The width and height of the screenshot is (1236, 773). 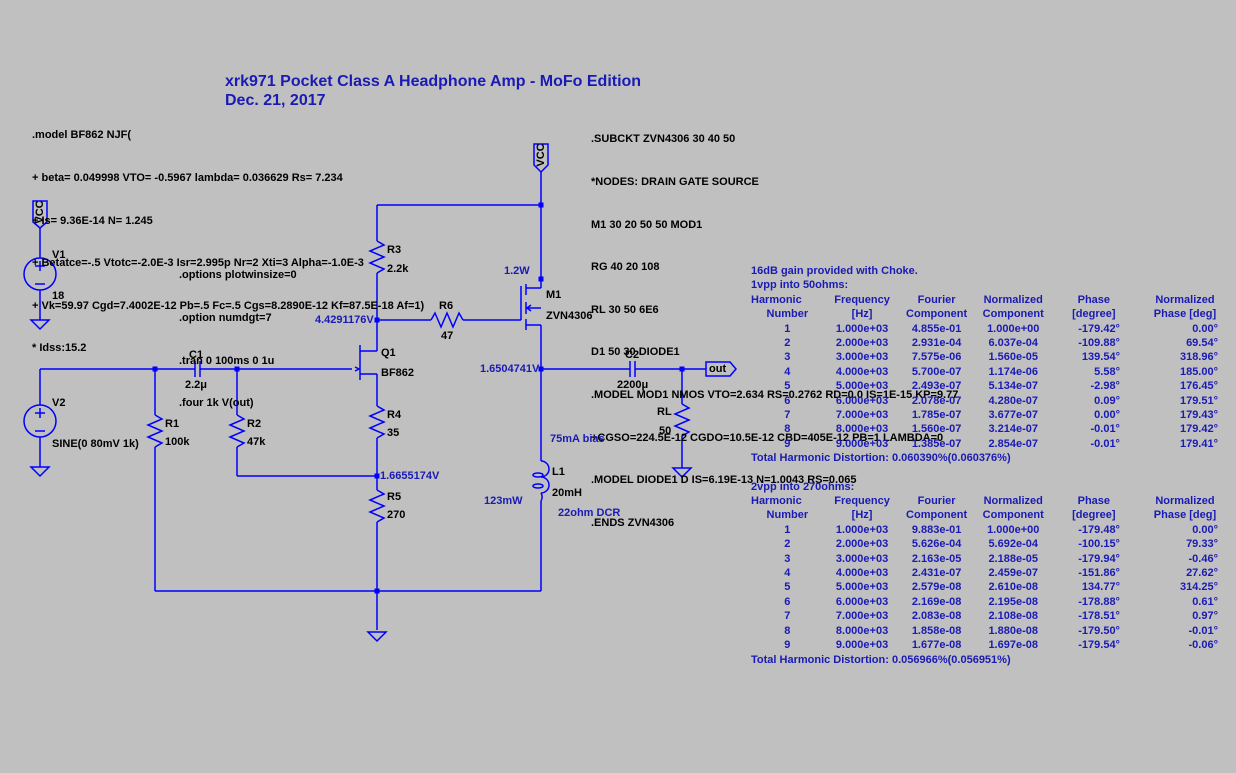 I want to click on resistor-r6, so click(x=447, y=320).